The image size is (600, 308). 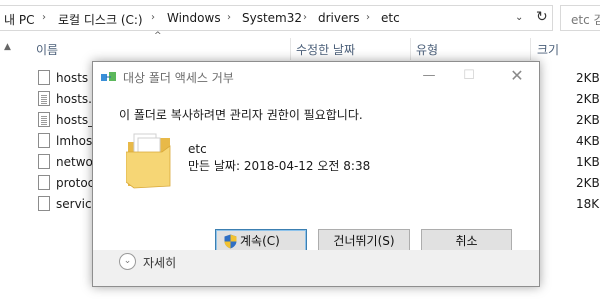 What do you see at coordinates (279, 166) in the screenshot?
I see `item-created-date: 만든 날짜: 2018-04-12 오전 8:38` at bounding box center [279, 166].